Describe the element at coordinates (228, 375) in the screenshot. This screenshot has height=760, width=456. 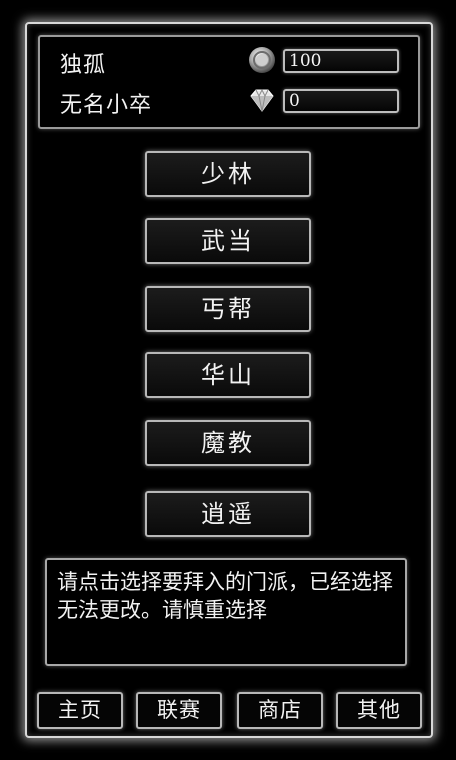
I see `sect-button-huashan: 华山` at that location.